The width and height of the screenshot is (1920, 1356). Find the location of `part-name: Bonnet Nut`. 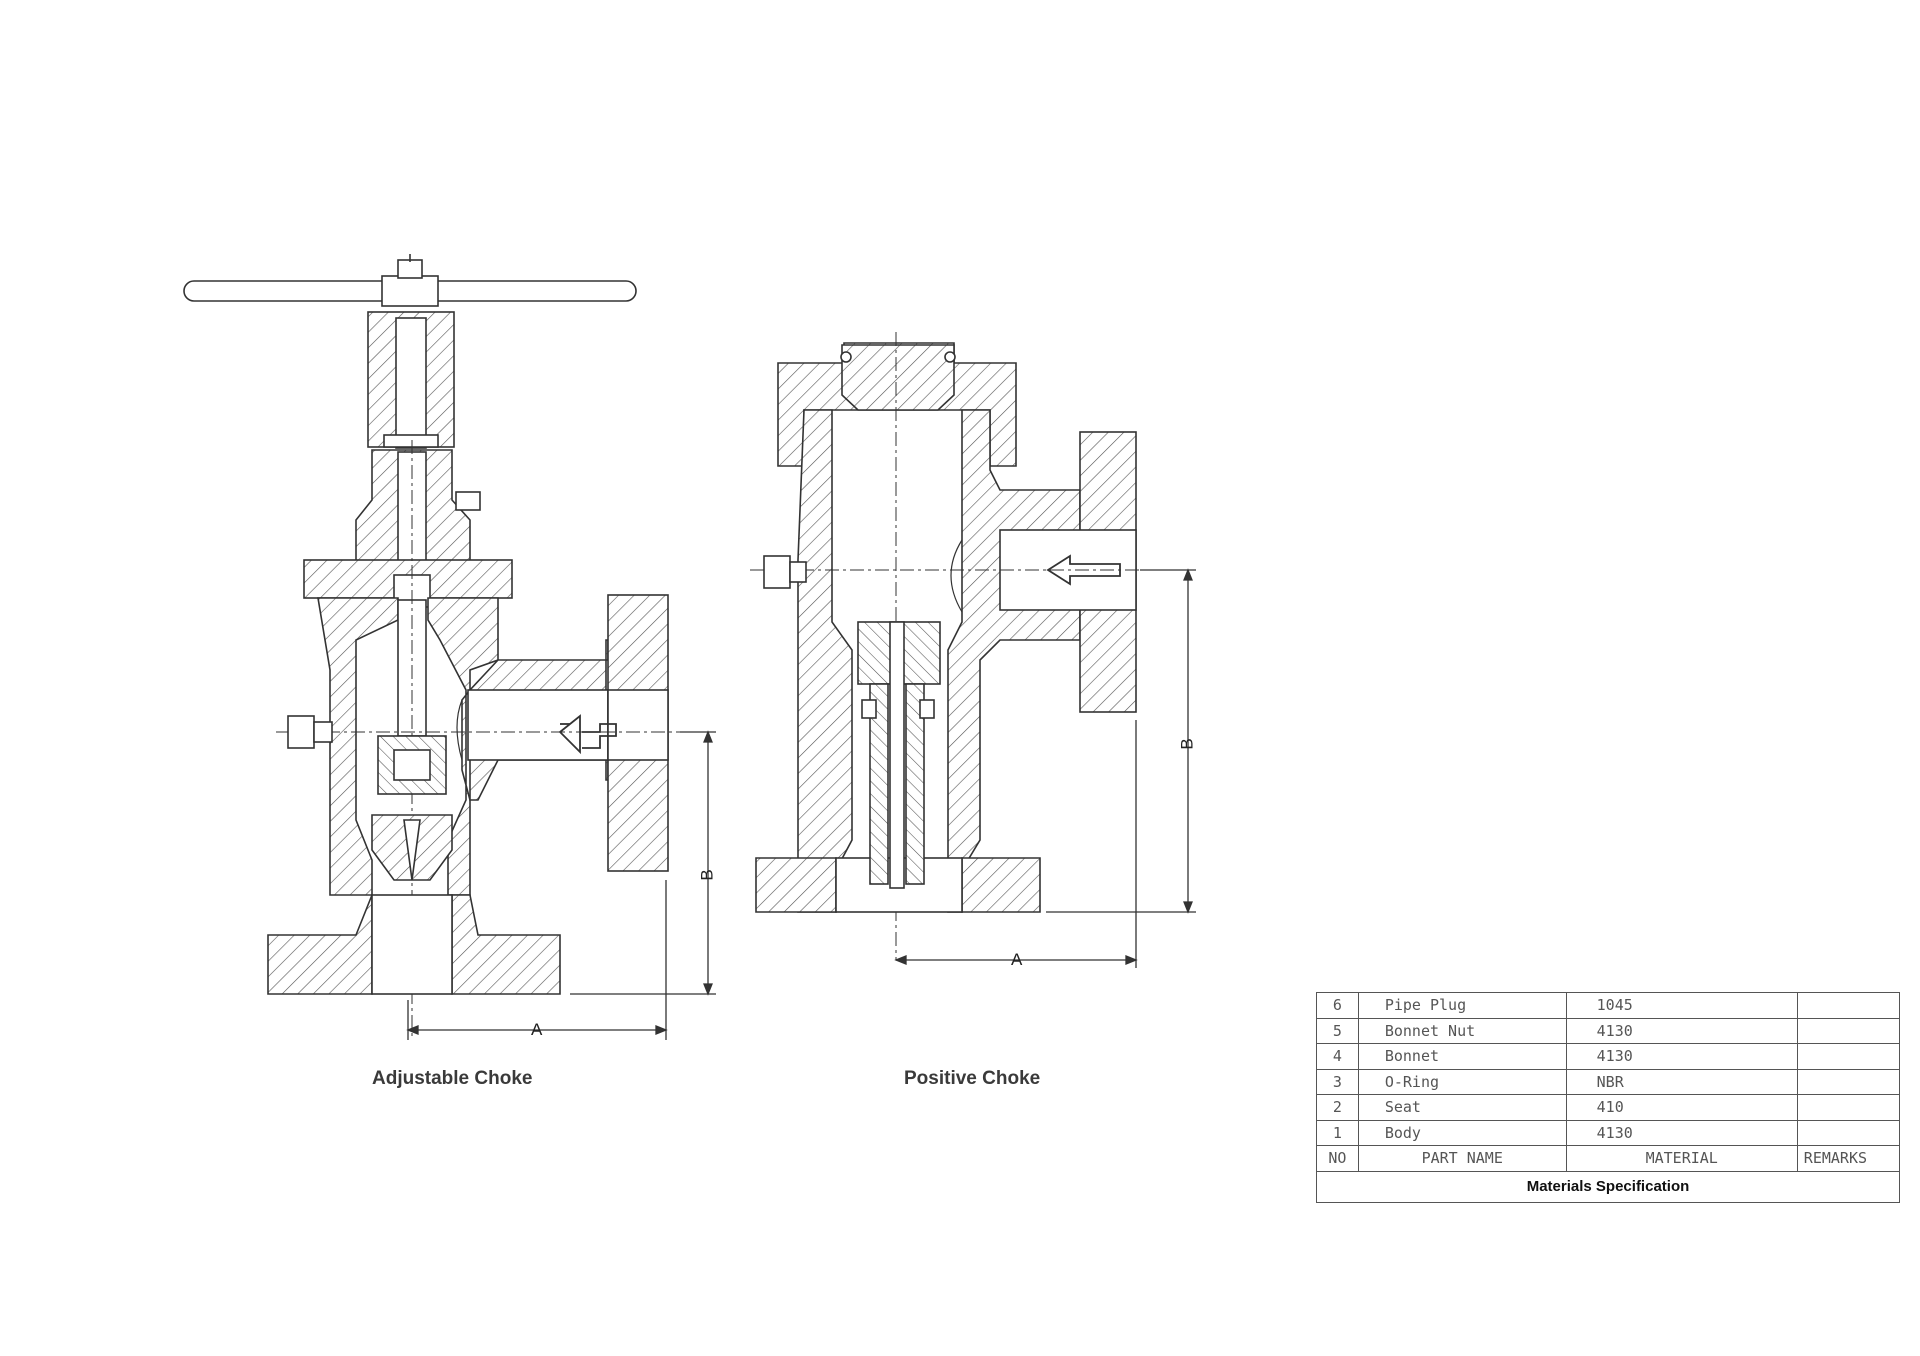

part-name: Bonnet Nut is located at coordinates (1462, 1030).